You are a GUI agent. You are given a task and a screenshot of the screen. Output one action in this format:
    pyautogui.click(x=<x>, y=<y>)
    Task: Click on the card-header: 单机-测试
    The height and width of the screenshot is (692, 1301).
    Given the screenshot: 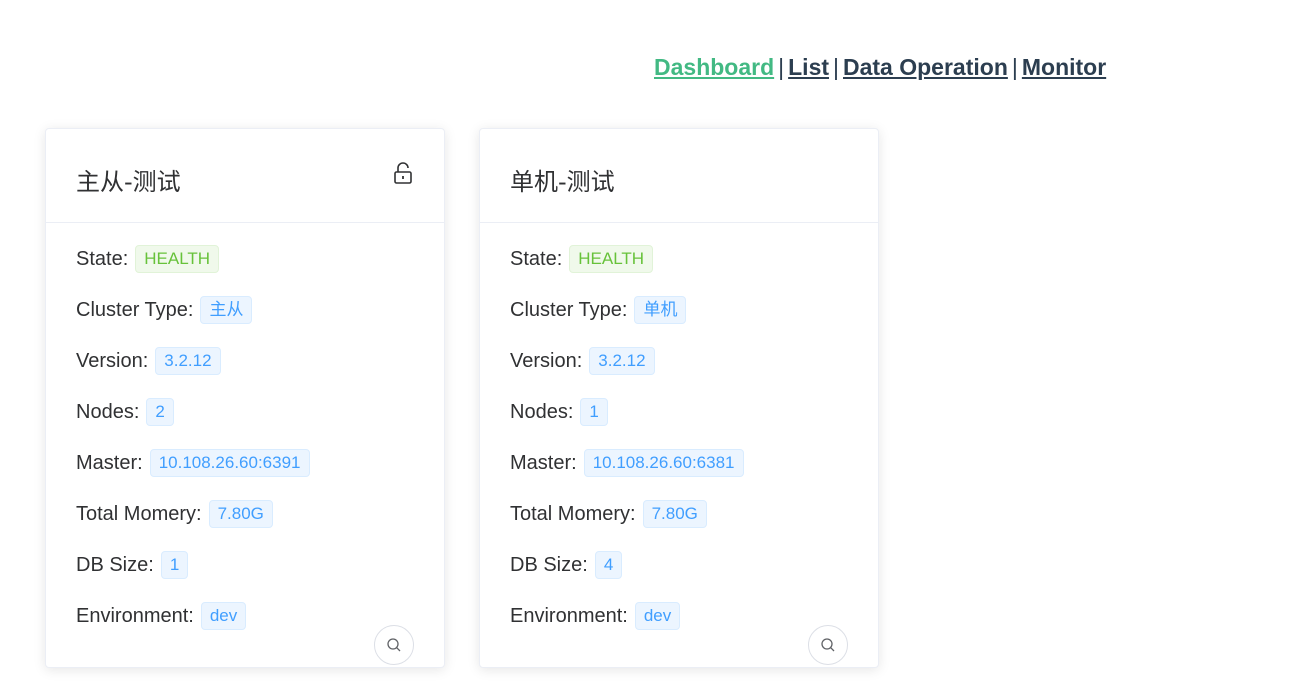 What is the action you would take?
    pyautogui.click(x=679, y=176)
    